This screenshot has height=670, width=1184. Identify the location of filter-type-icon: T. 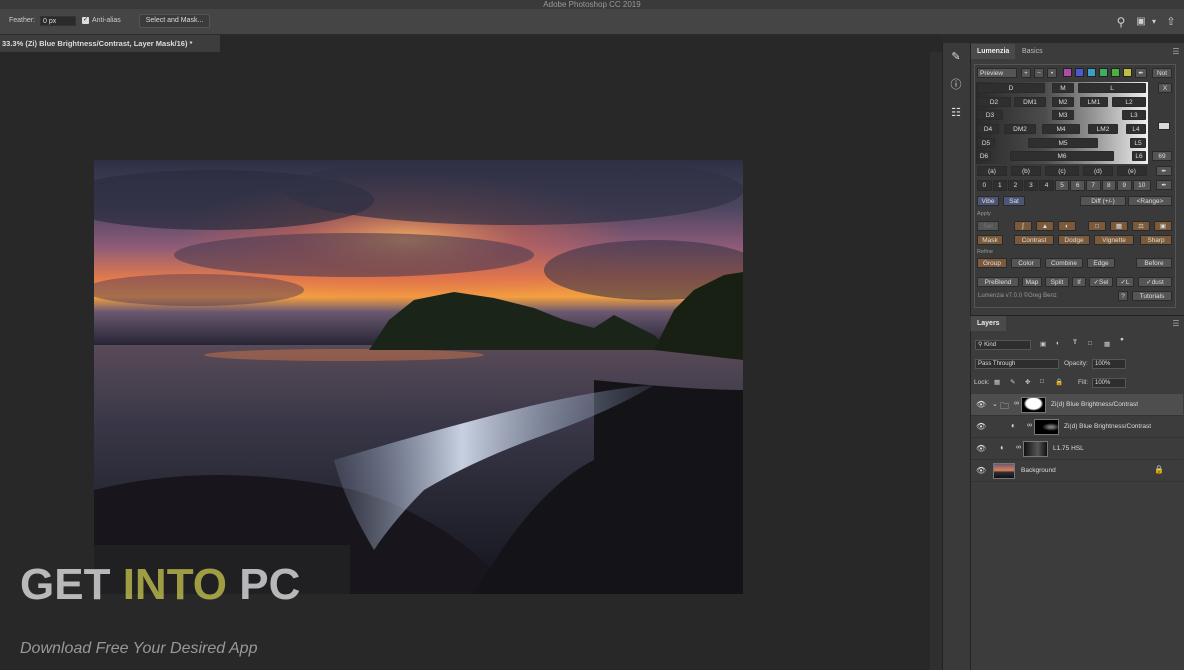
(1075, 342).